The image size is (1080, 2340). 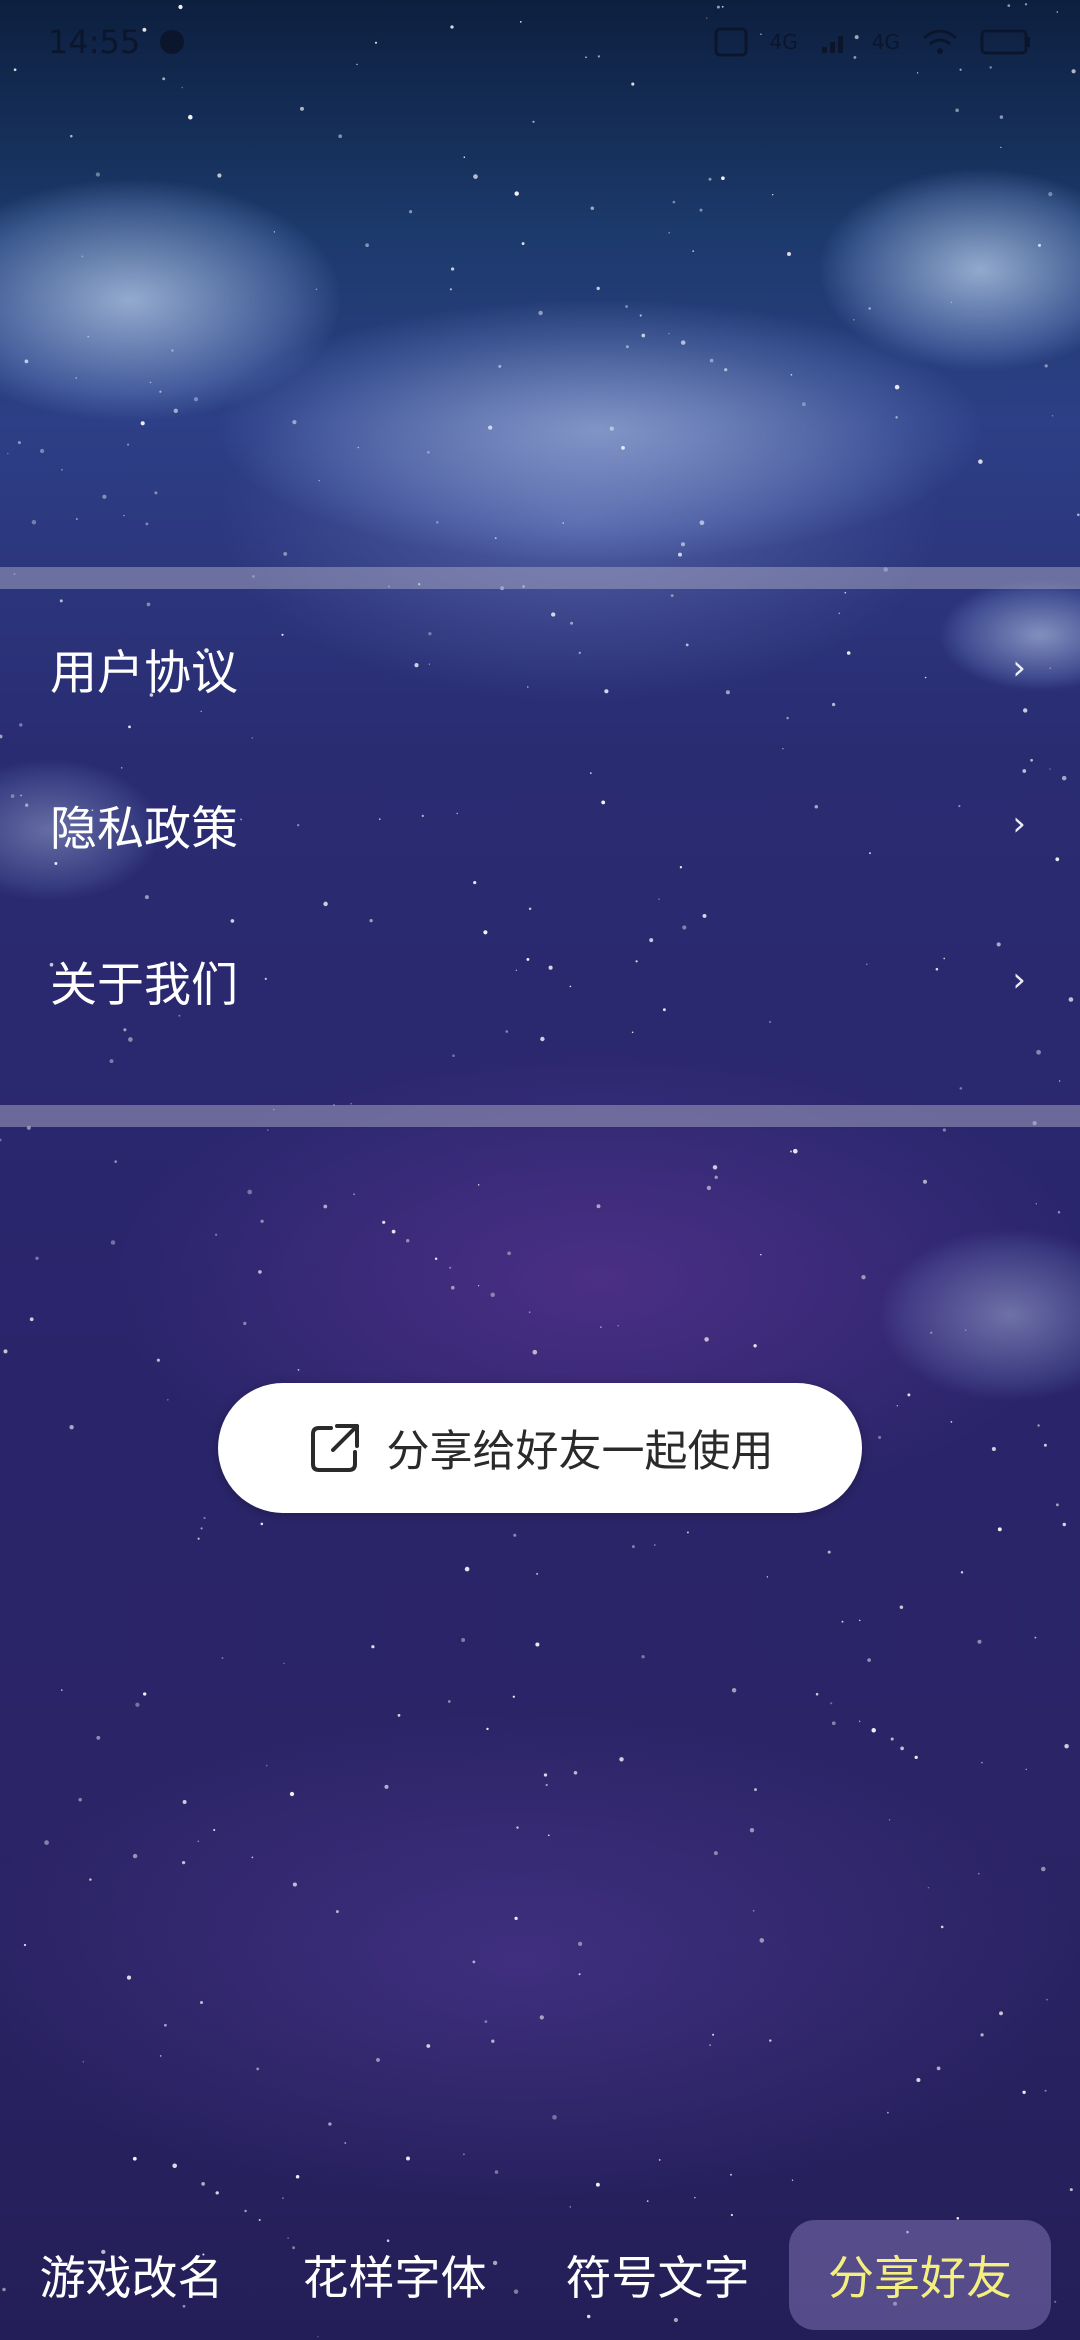 I want to click on bottom-navigation: 游戏改名 花样字体 符号文字 分享好友, so click(x=540, y=2275).